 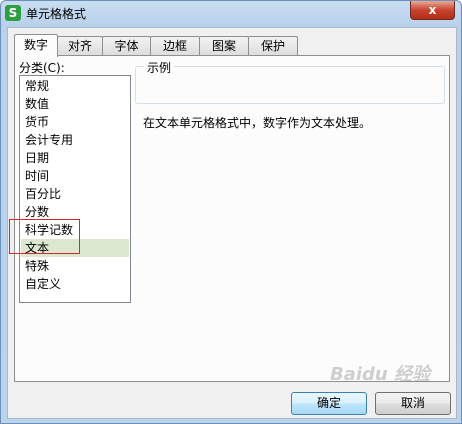 I want to click on category-item-number: 数值, so click(x=75, y=104).